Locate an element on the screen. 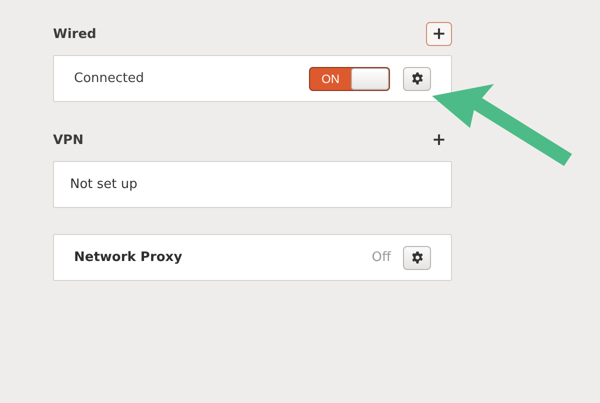 Image resolution: width=600 pixels, height=403 pixels. empty-message: Not set up is located at coordinates (104, 184).